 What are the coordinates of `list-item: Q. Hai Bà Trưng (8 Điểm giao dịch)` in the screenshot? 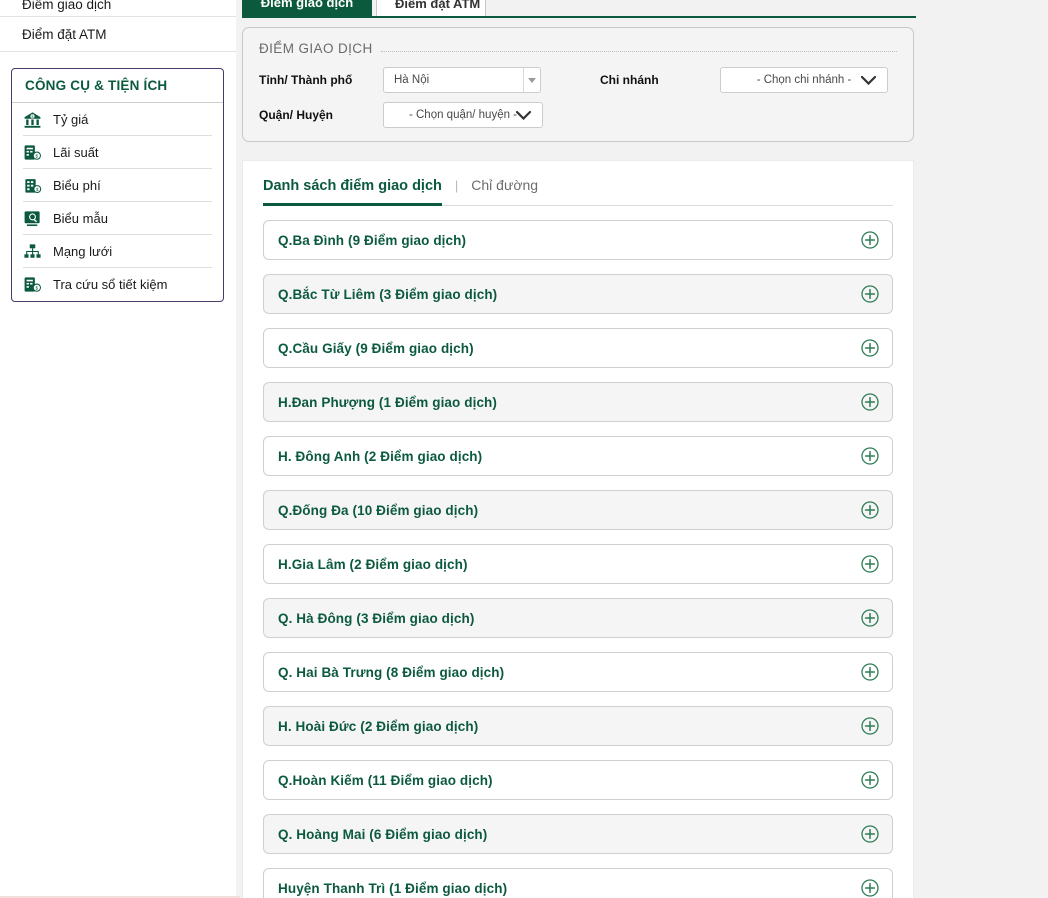 It's located at (578, 672).